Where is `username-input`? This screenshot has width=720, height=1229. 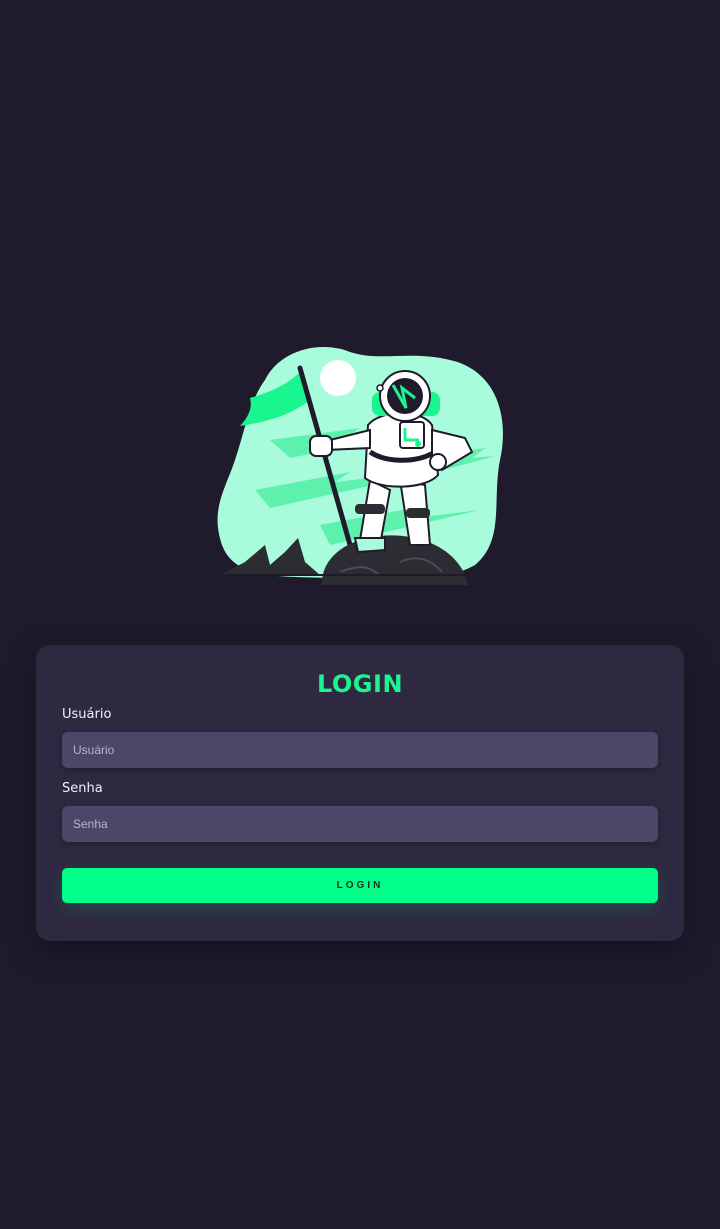 username-input is located at coordinates (360, 750).